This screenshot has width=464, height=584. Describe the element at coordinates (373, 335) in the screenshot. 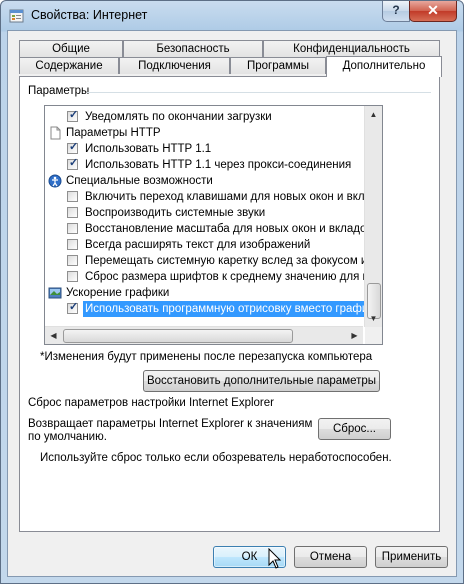

I see `scroll-corner` at that location.